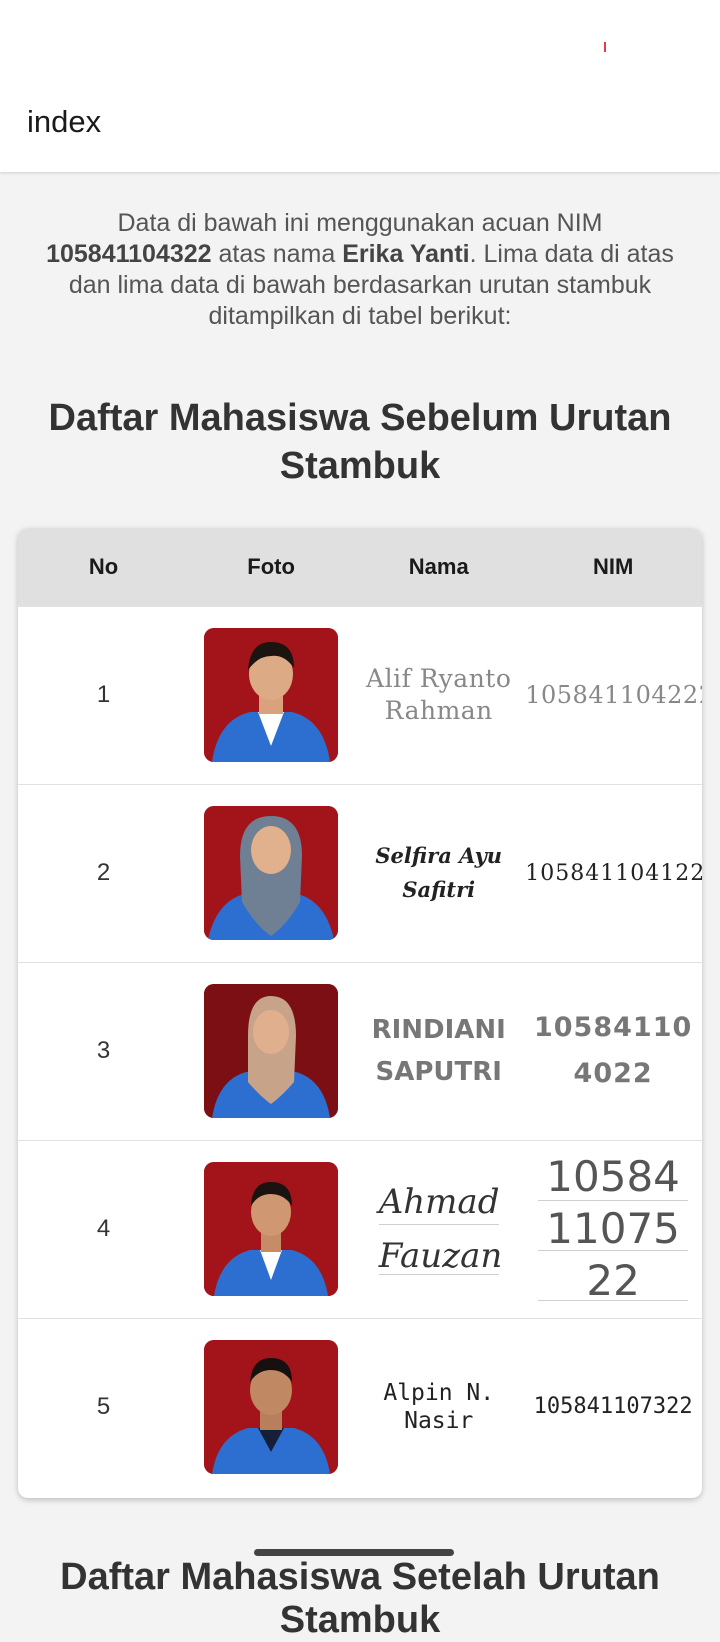  What do you see at coordinates (360, 1051) in the screenshot?
I see `table-row: 3 Rindiani Saputri 105841104022` at bounding box center [360, 1051].